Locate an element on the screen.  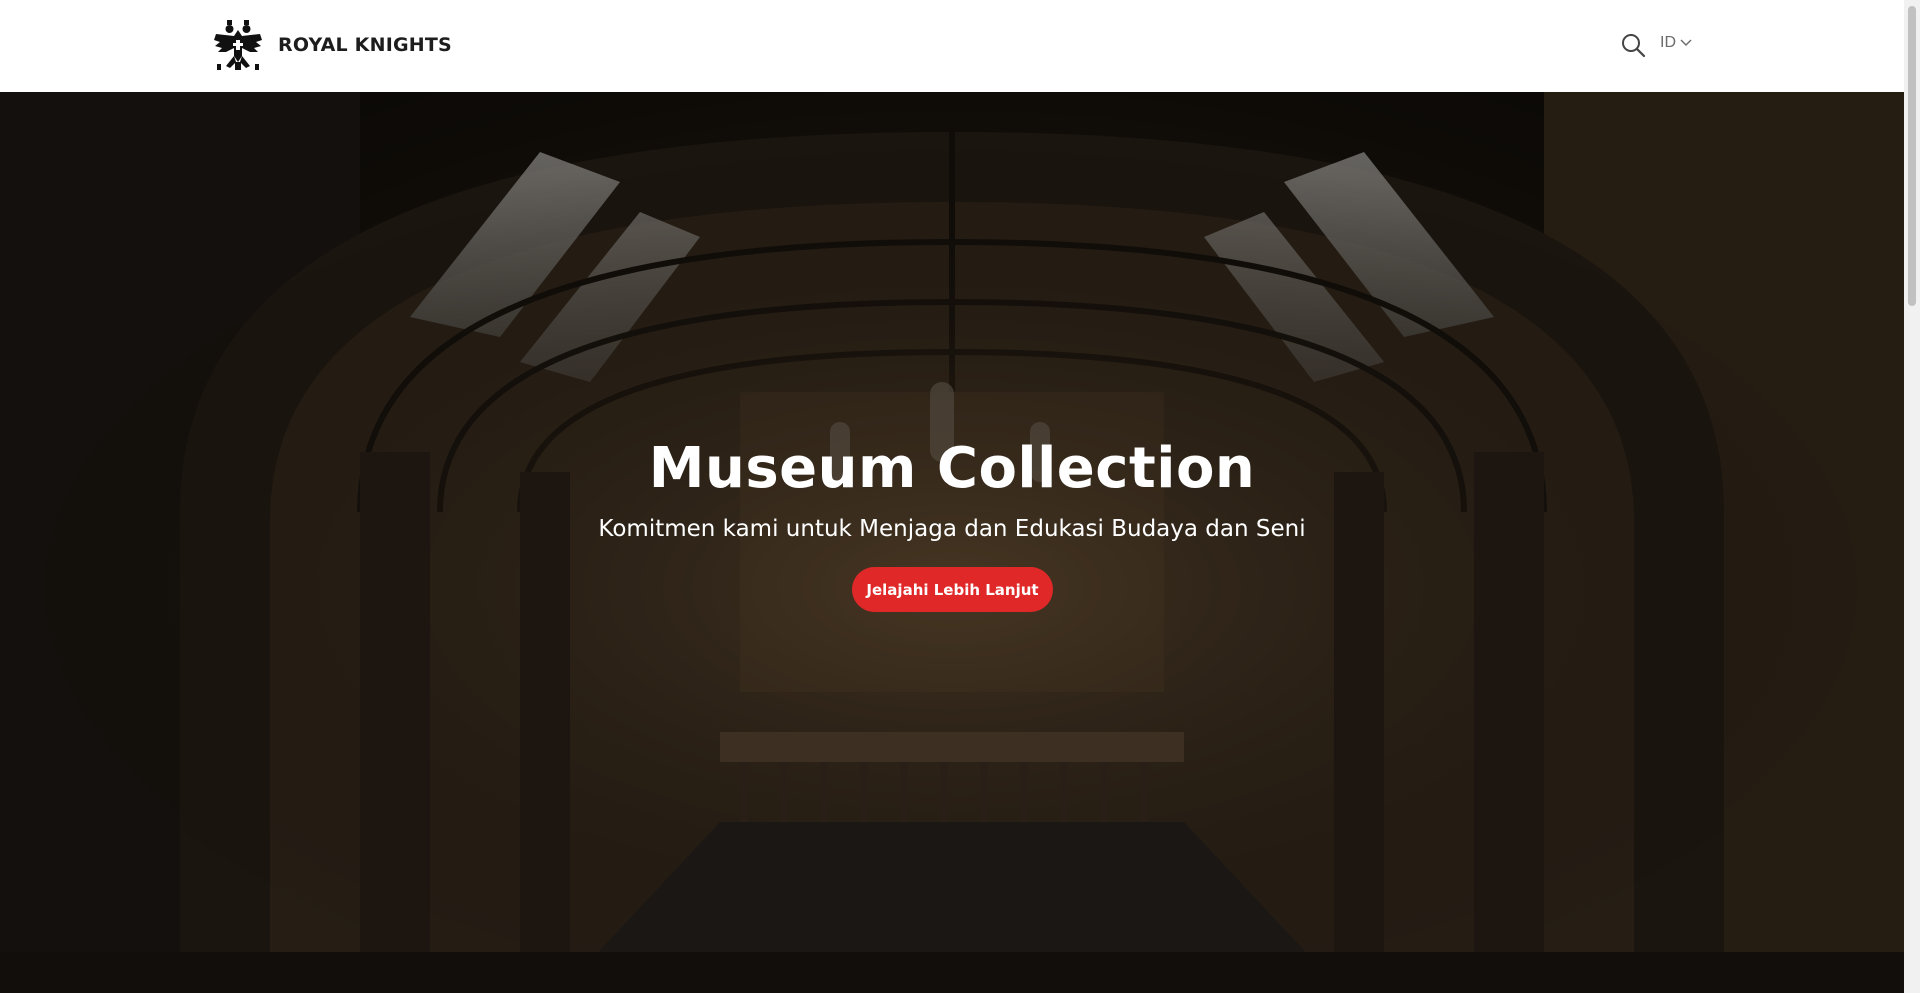
brand-name: ROYAL KNIGHTS is located at coordinates (365, 45).